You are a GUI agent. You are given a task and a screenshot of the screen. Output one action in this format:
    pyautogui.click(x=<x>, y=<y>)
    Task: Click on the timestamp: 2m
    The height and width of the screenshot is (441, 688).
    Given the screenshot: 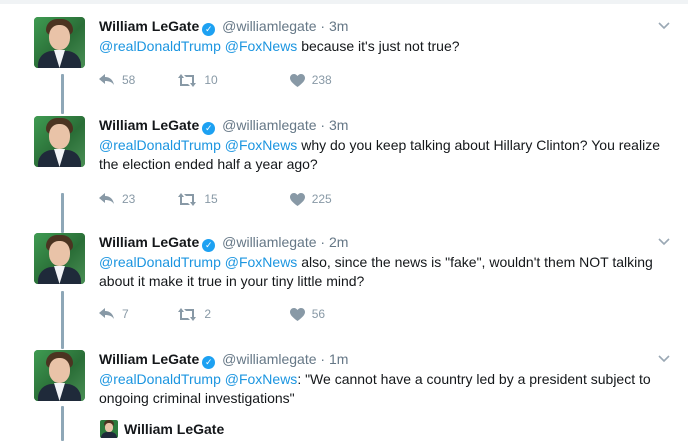 What is the action you would take?
    pyautogui.click(x=338, y=242)
    